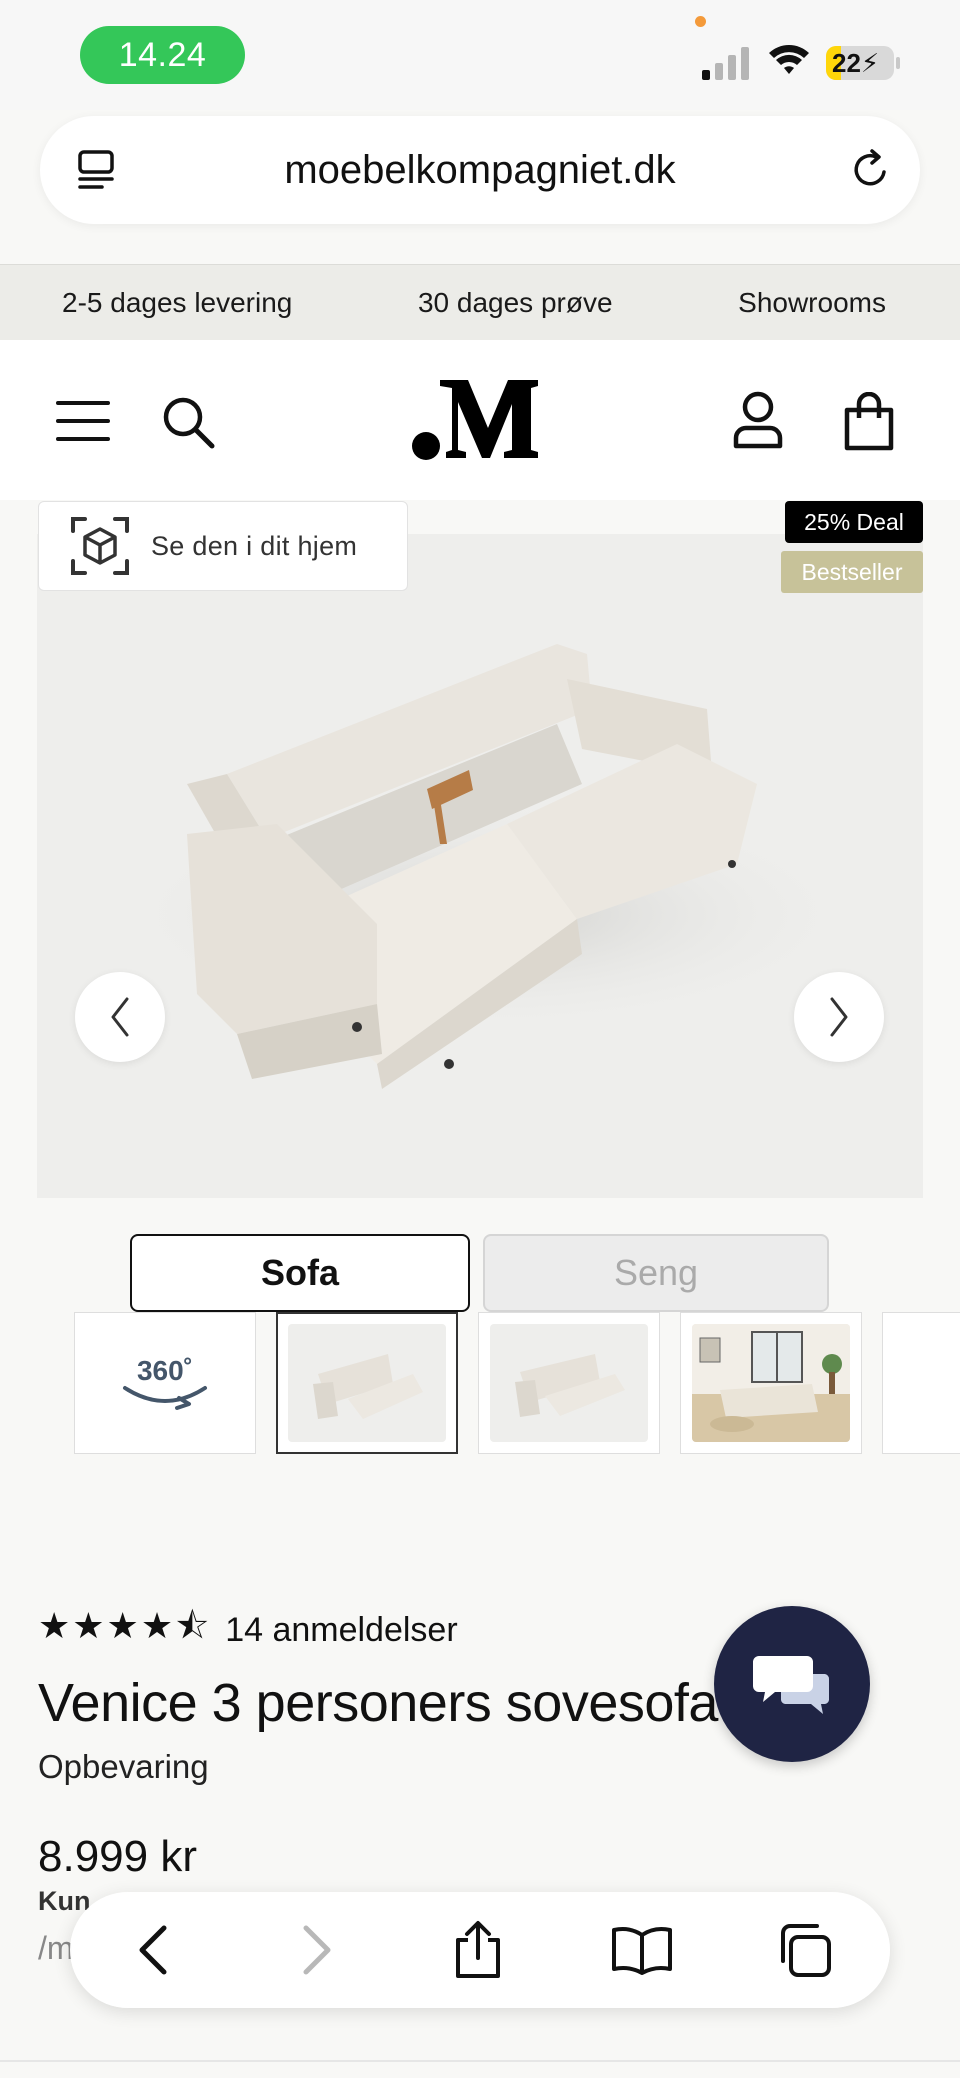 This screenshot has height=2078, width=960. I want to click on site-header, so click(480, 420).